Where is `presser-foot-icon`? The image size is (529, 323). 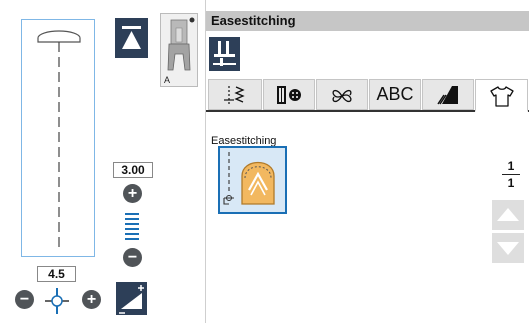 presser-foot-icon is located at coordinates (181, 44).